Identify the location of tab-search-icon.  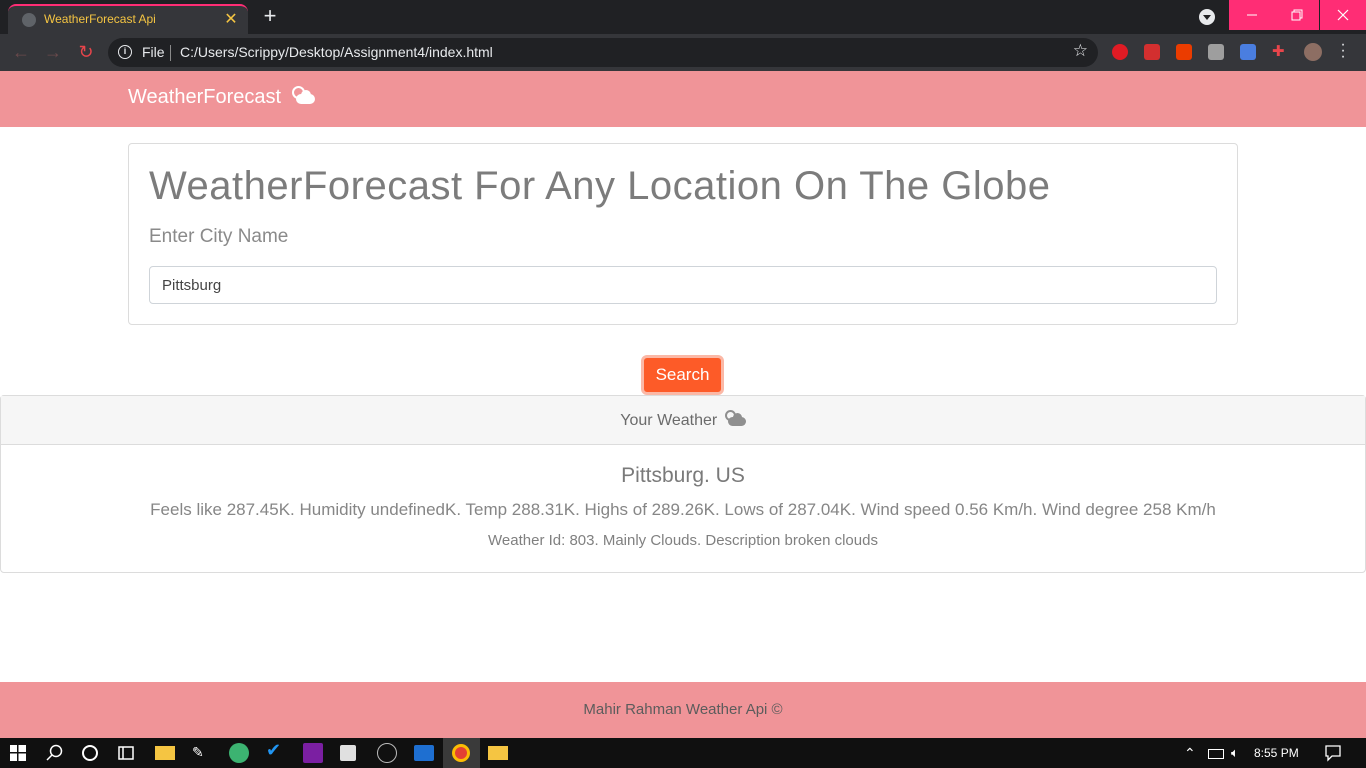
(1207, 17).